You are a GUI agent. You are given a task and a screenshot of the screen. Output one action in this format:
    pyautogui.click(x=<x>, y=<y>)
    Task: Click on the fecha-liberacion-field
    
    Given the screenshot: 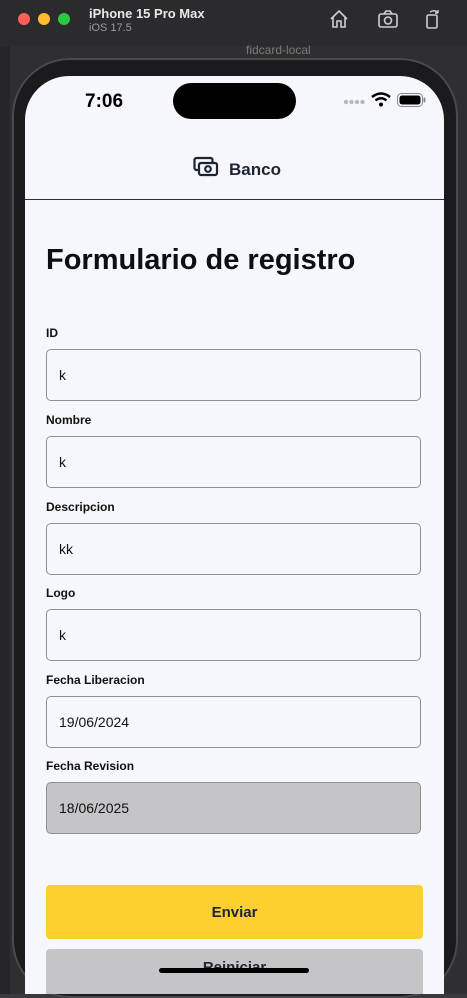 What is the action you would take?
    pyautogui.click(x=233, y=722)
    